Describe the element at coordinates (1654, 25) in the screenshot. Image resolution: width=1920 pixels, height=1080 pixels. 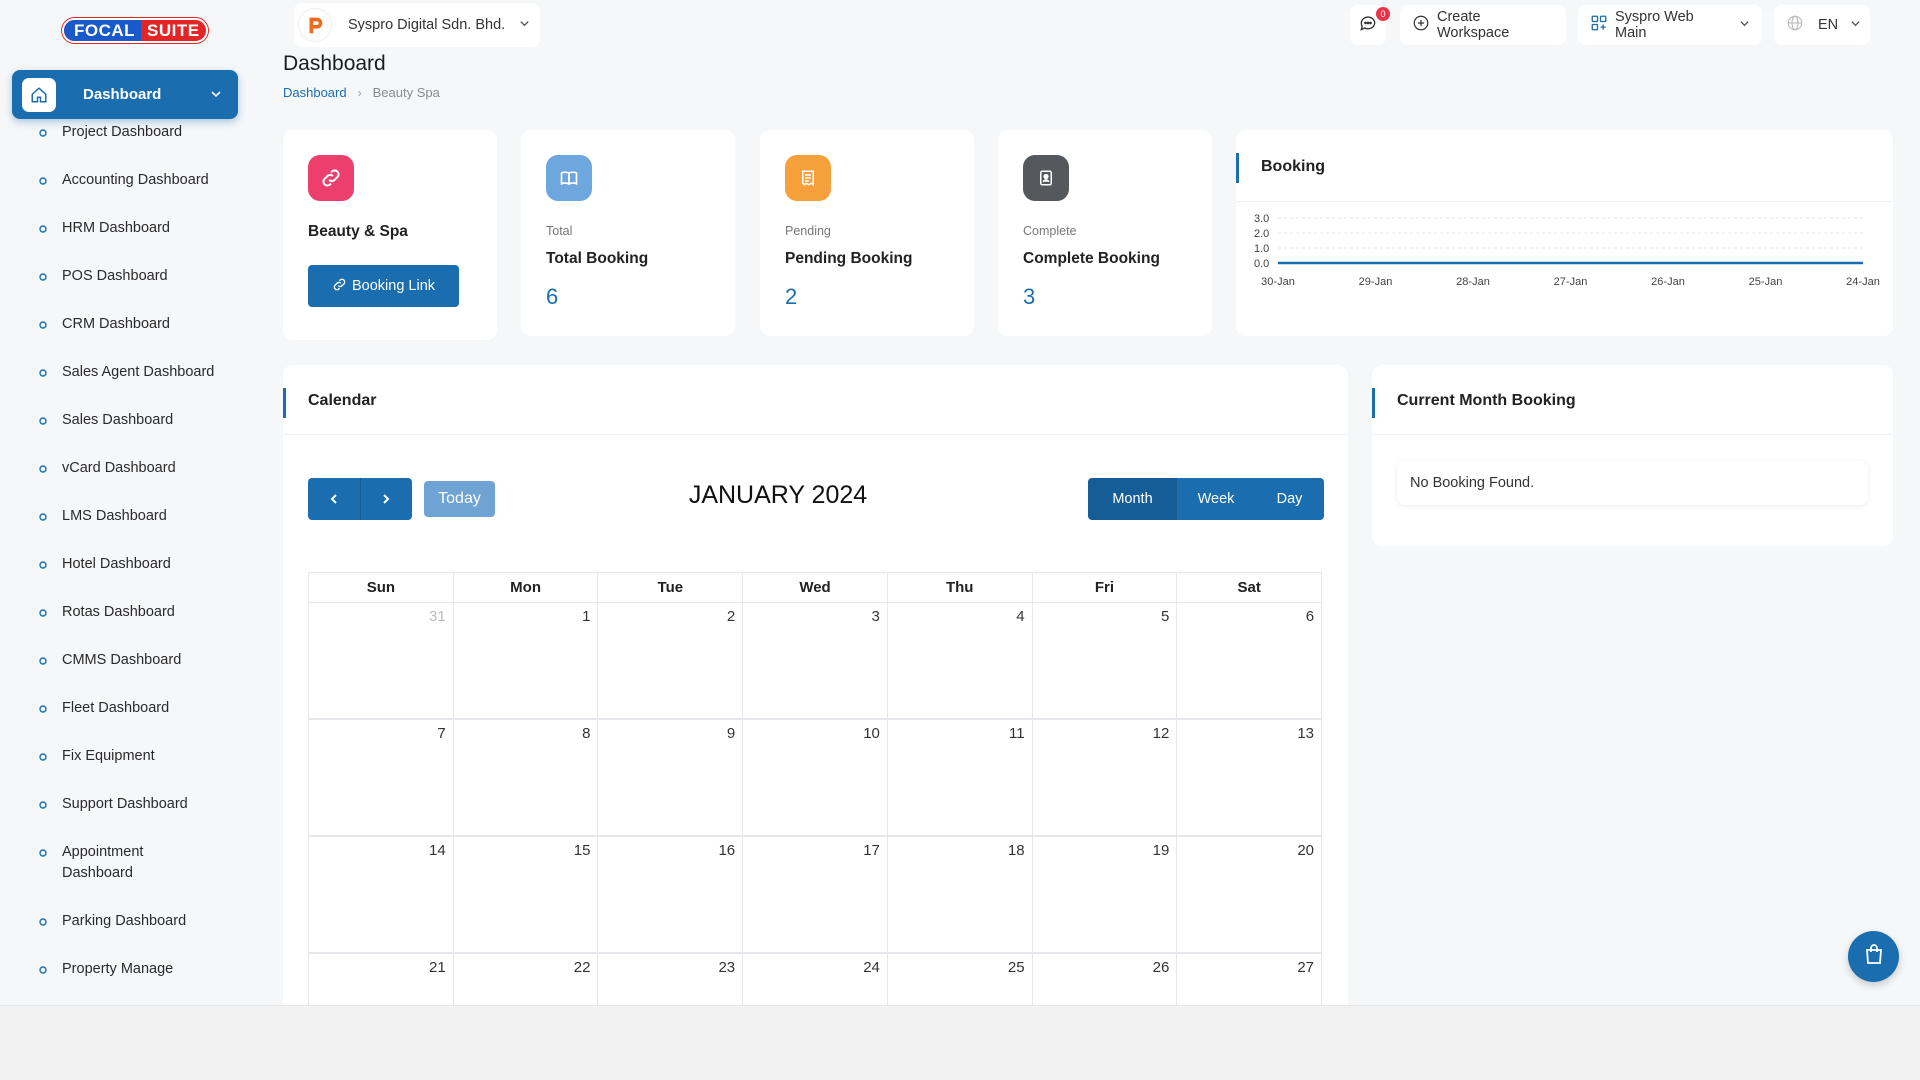
I see `workspace-name: Syspro Web Main` at that location.